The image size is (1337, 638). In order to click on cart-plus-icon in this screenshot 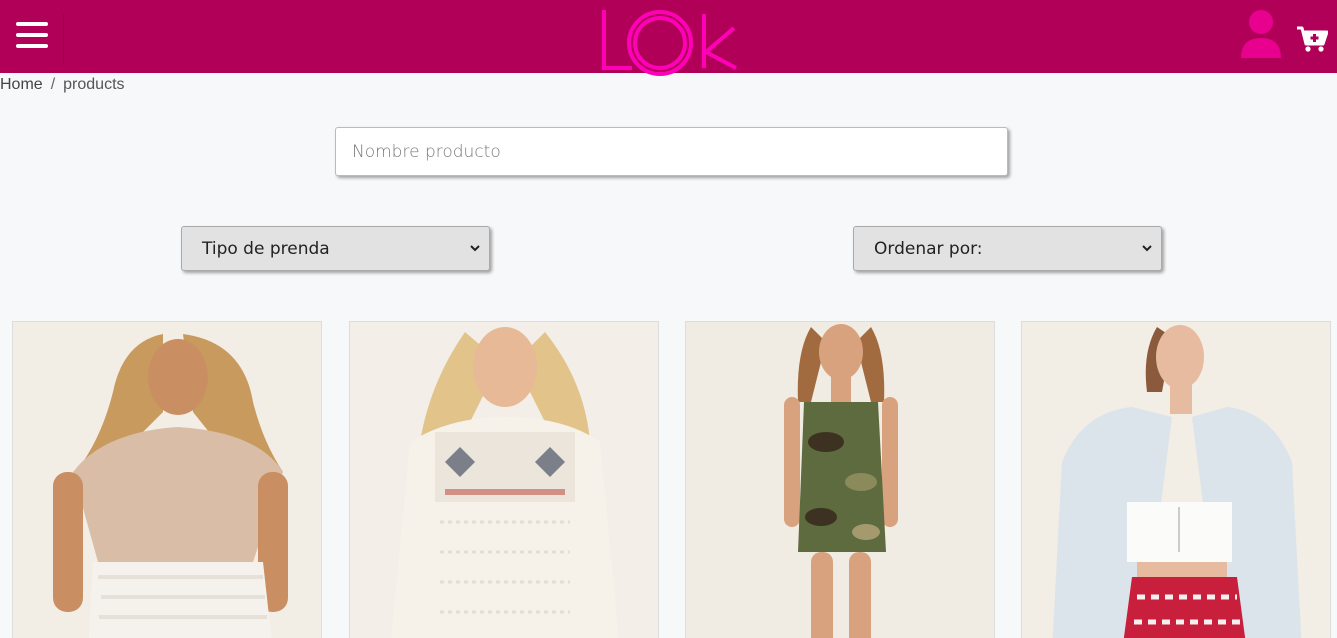, I will do `click(1312, 39)`.